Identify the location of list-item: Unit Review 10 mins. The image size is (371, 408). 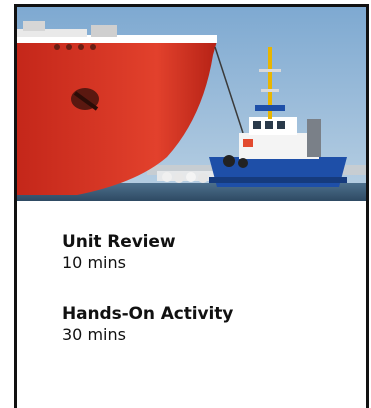
(207, 252).